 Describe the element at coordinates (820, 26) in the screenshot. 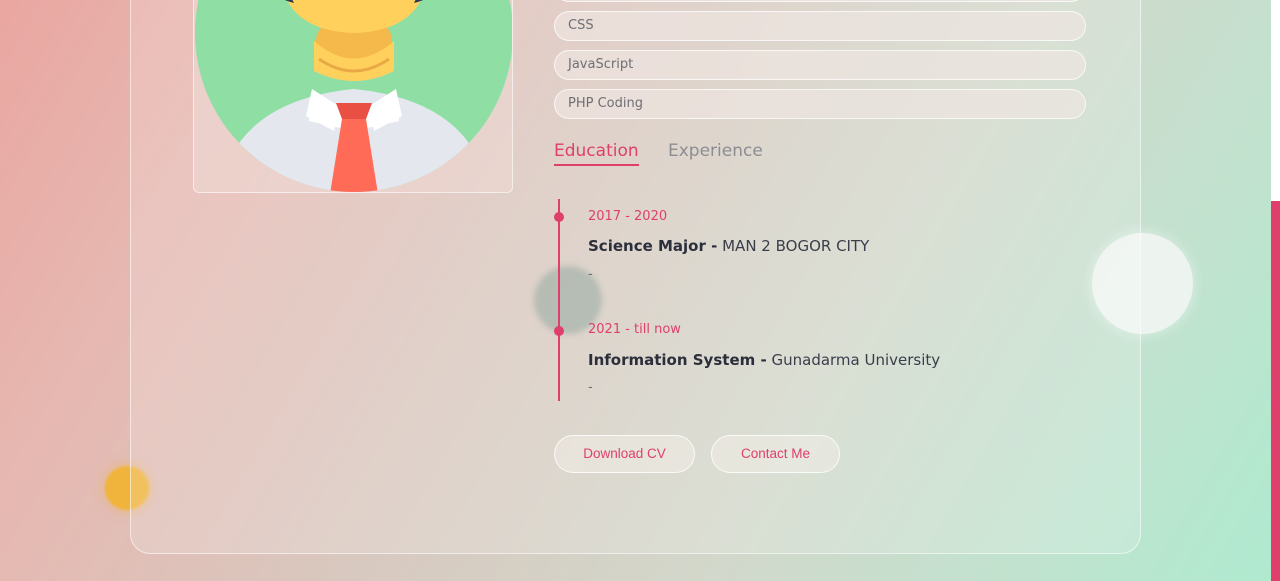

I see `skill-pill-css: CSS` at that location.